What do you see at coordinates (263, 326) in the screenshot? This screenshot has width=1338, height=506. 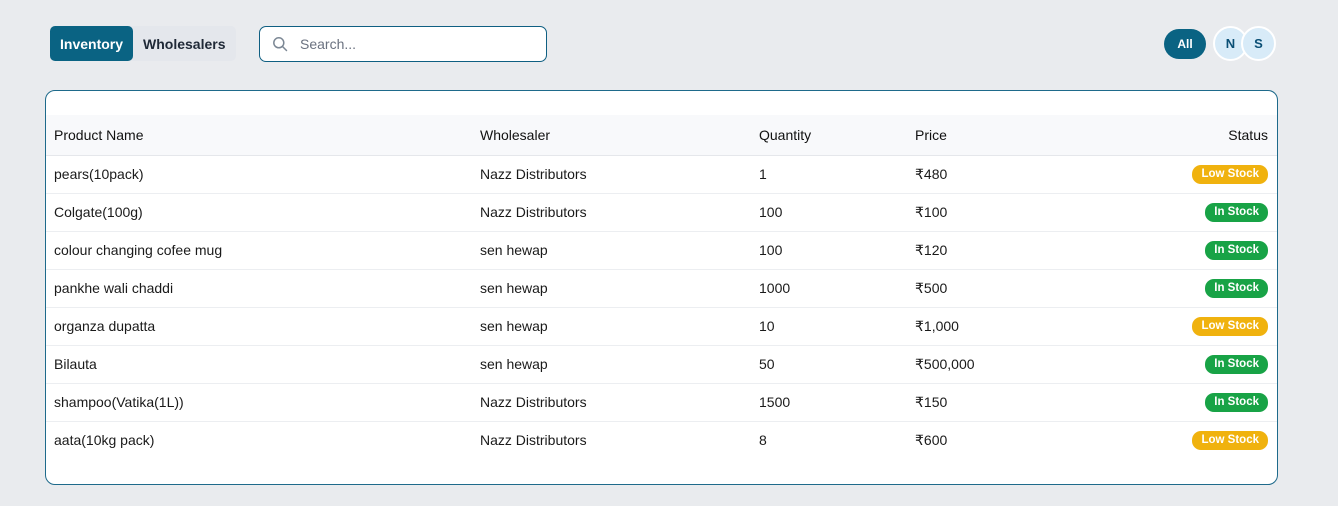 I see `cell-product: organza dupatta` at bounding box center [263, 326].